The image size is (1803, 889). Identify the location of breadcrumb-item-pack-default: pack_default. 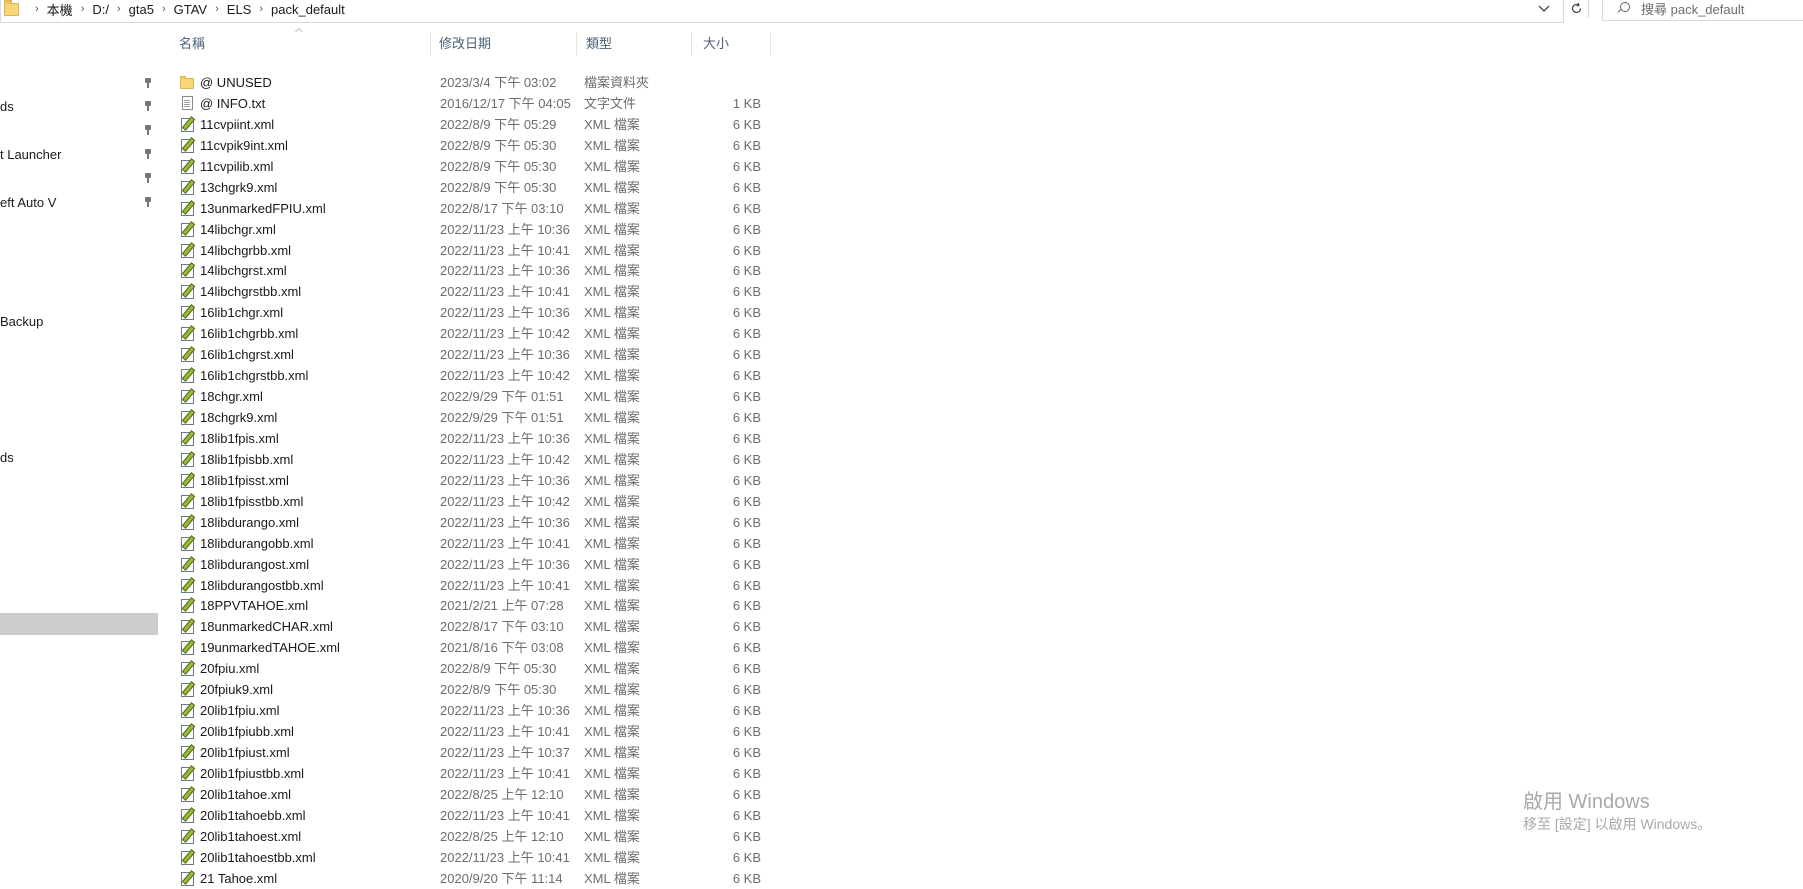
(308, 9).